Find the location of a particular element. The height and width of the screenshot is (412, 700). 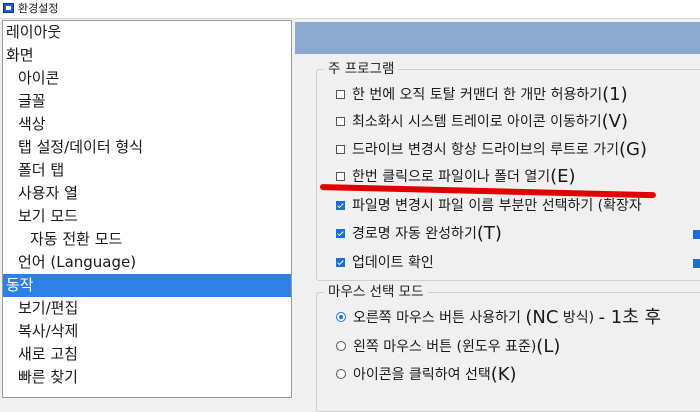

nav-item-colors: 색상 is located at coordinates (147, 124).